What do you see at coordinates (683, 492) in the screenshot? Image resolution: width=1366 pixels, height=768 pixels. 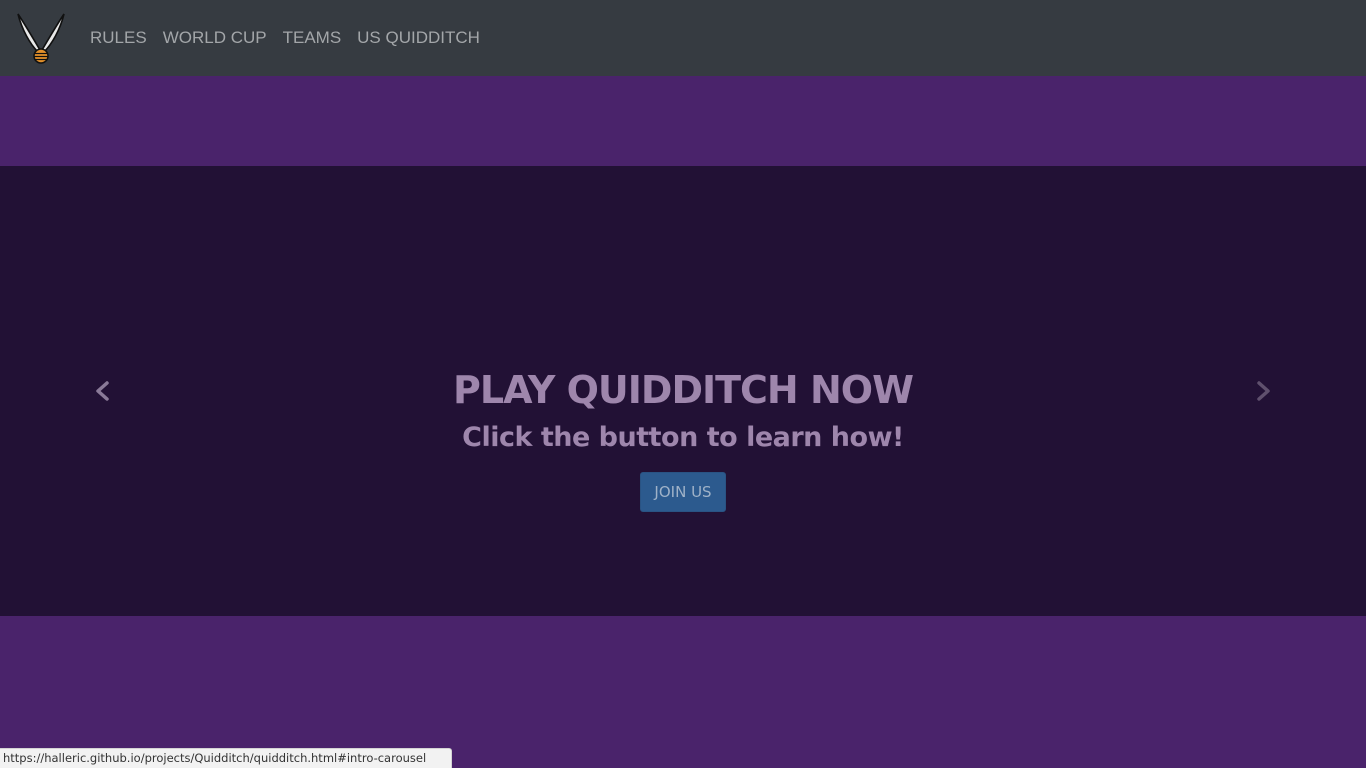 I see `join-us-button: JOIN US` at bounding box center [683, 492].